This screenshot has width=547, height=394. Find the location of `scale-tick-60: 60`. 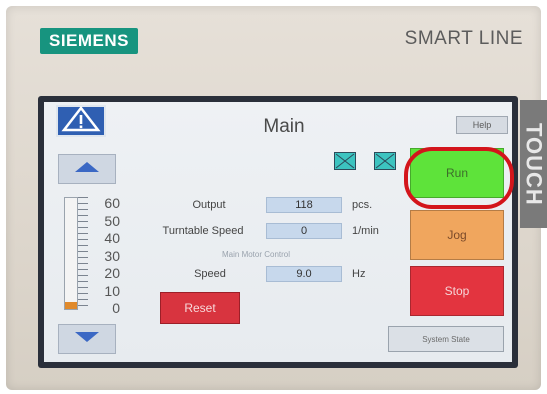

scale-tick-60: 60 is located at coordinates (112, 203).